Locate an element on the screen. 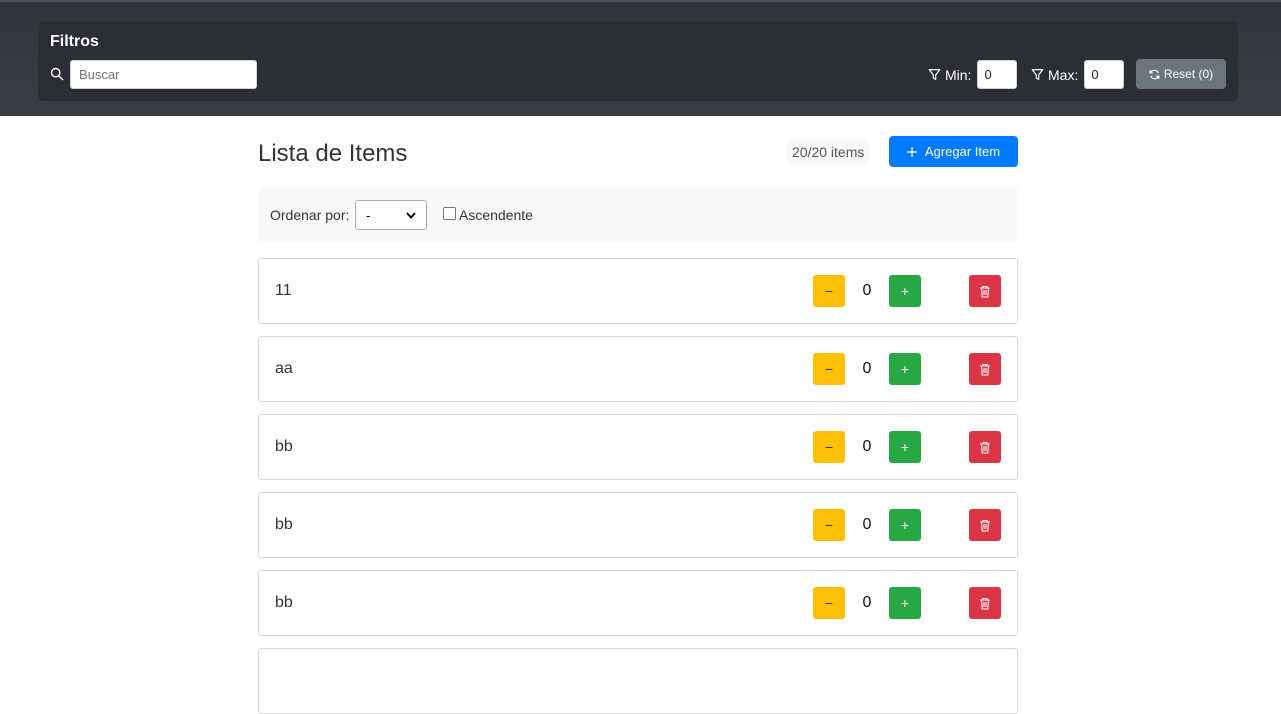 This screenshot has width=1281, height=714. add-item-button: Agregar Item is located at coordinates (953, 151).